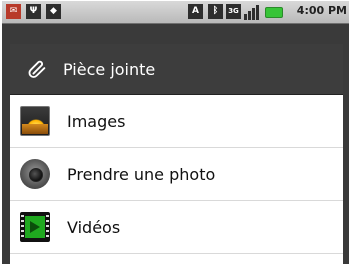  Describe the element at coordinates (35, 121) in the screenshot. I see `picture-icon` at that location.